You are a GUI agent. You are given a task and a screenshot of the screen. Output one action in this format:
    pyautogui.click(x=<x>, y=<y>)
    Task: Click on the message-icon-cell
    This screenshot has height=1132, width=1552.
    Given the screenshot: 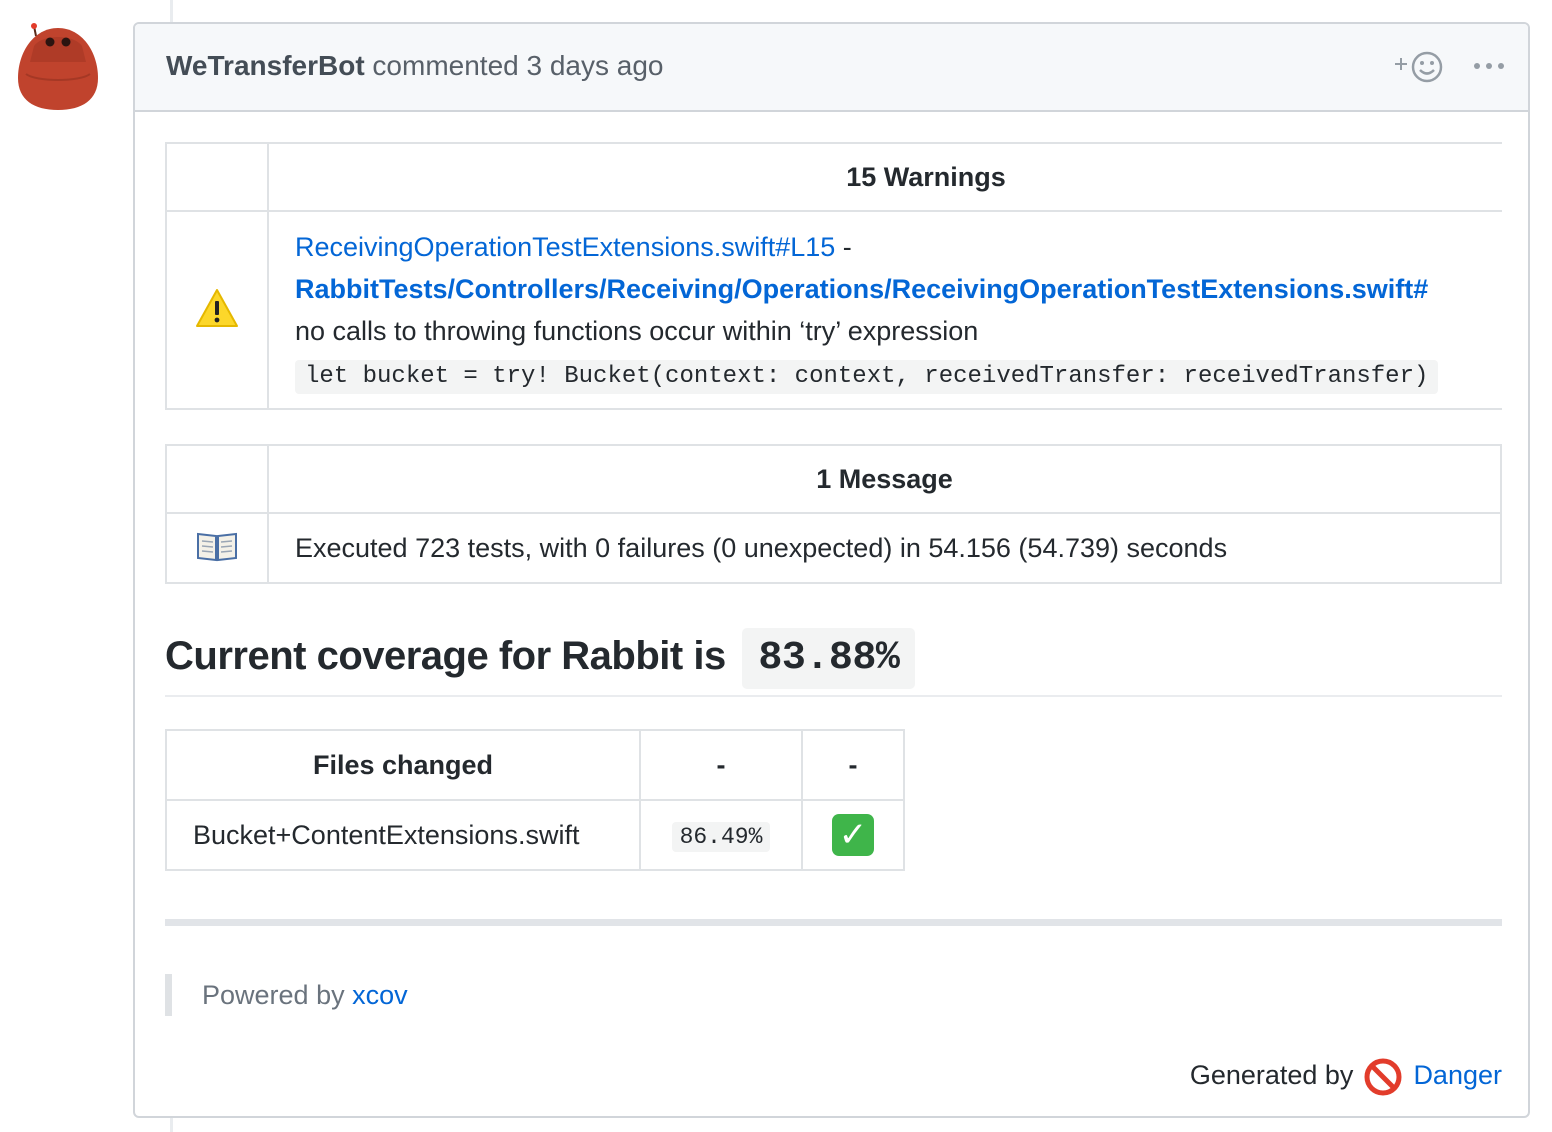 What is the action you would take?
    pyautogui.click(x=217, y=548)
    